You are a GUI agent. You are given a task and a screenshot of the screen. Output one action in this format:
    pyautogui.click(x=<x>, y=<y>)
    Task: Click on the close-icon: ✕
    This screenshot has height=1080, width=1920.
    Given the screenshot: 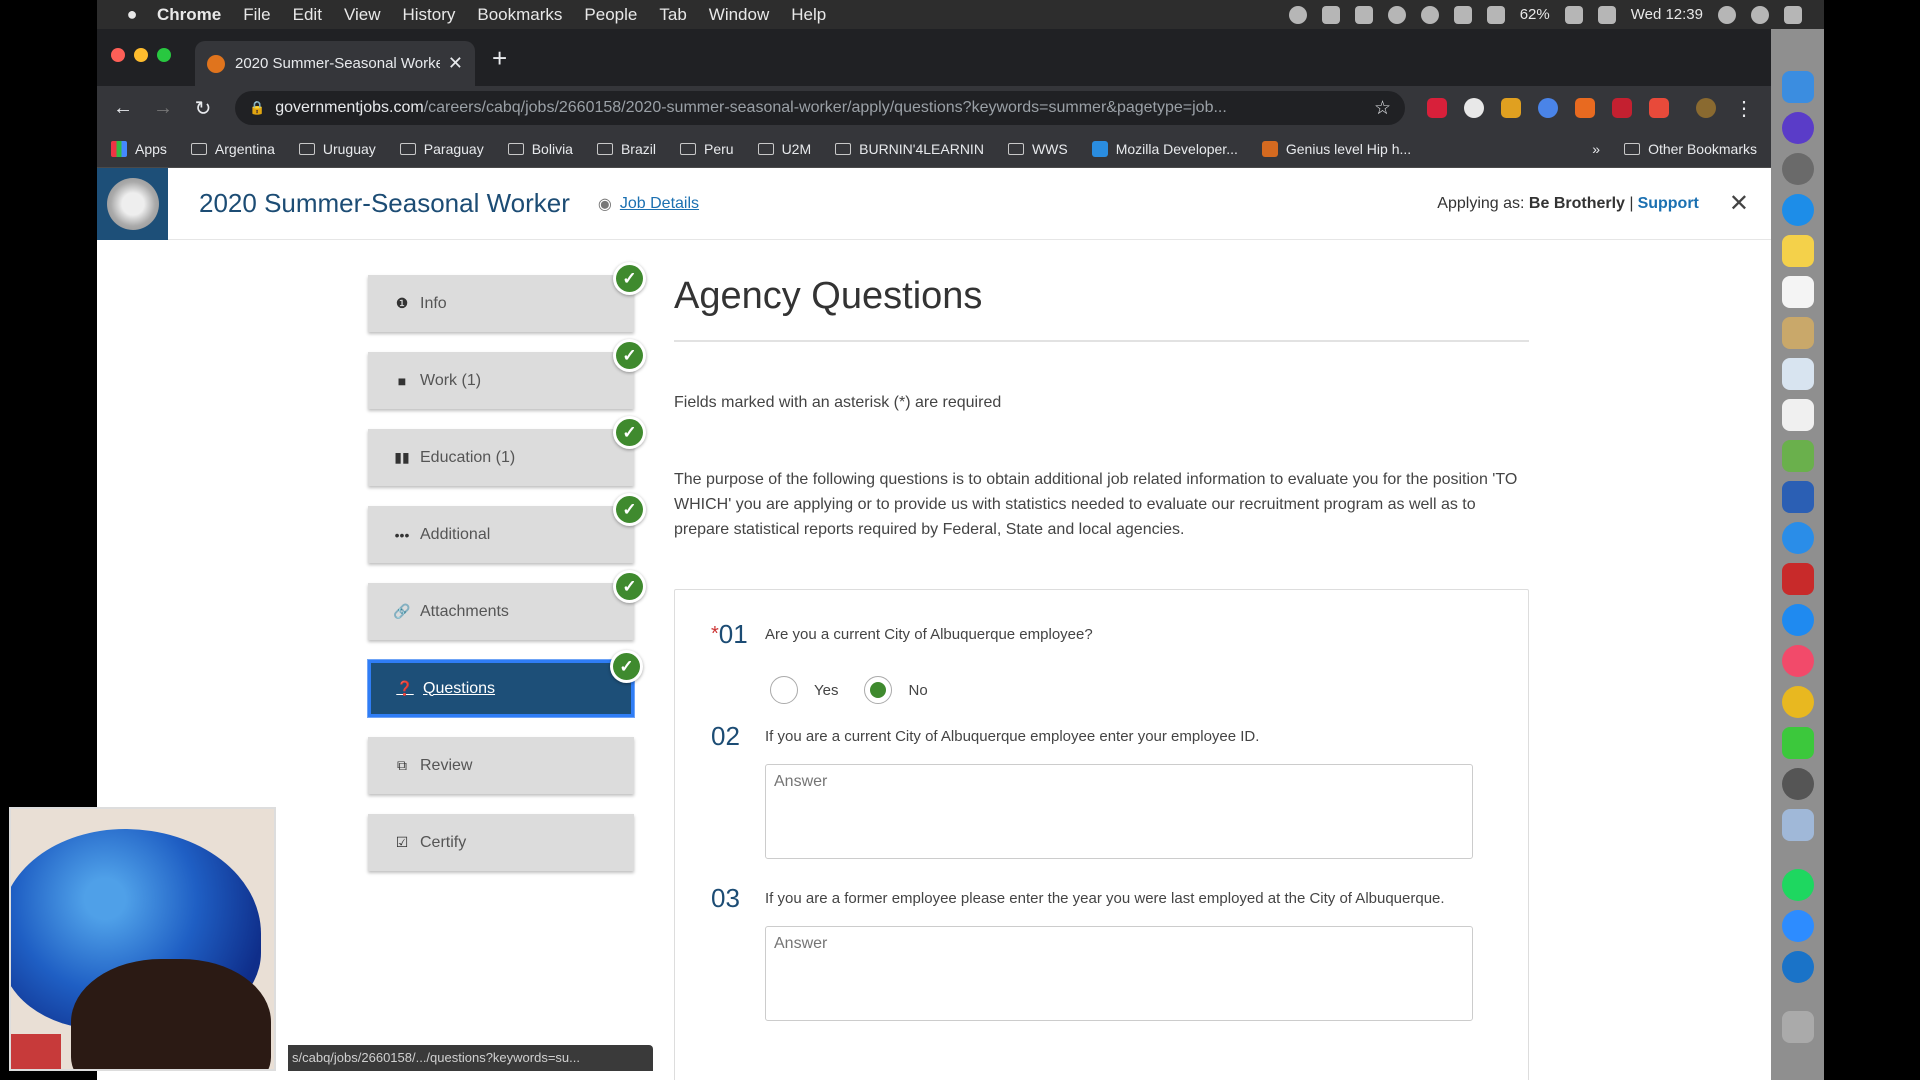 What is the action you would take?
    pyautogui.click(x=1739, y=203)
    